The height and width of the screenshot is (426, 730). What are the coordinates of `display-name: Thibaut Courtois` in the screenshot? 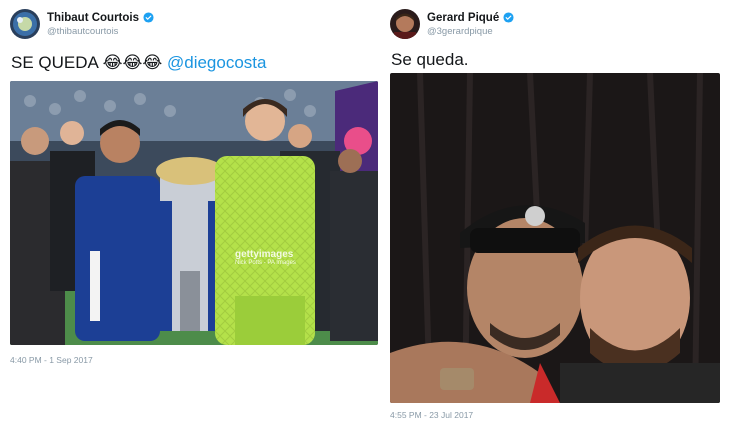 It's located at (100, 18).